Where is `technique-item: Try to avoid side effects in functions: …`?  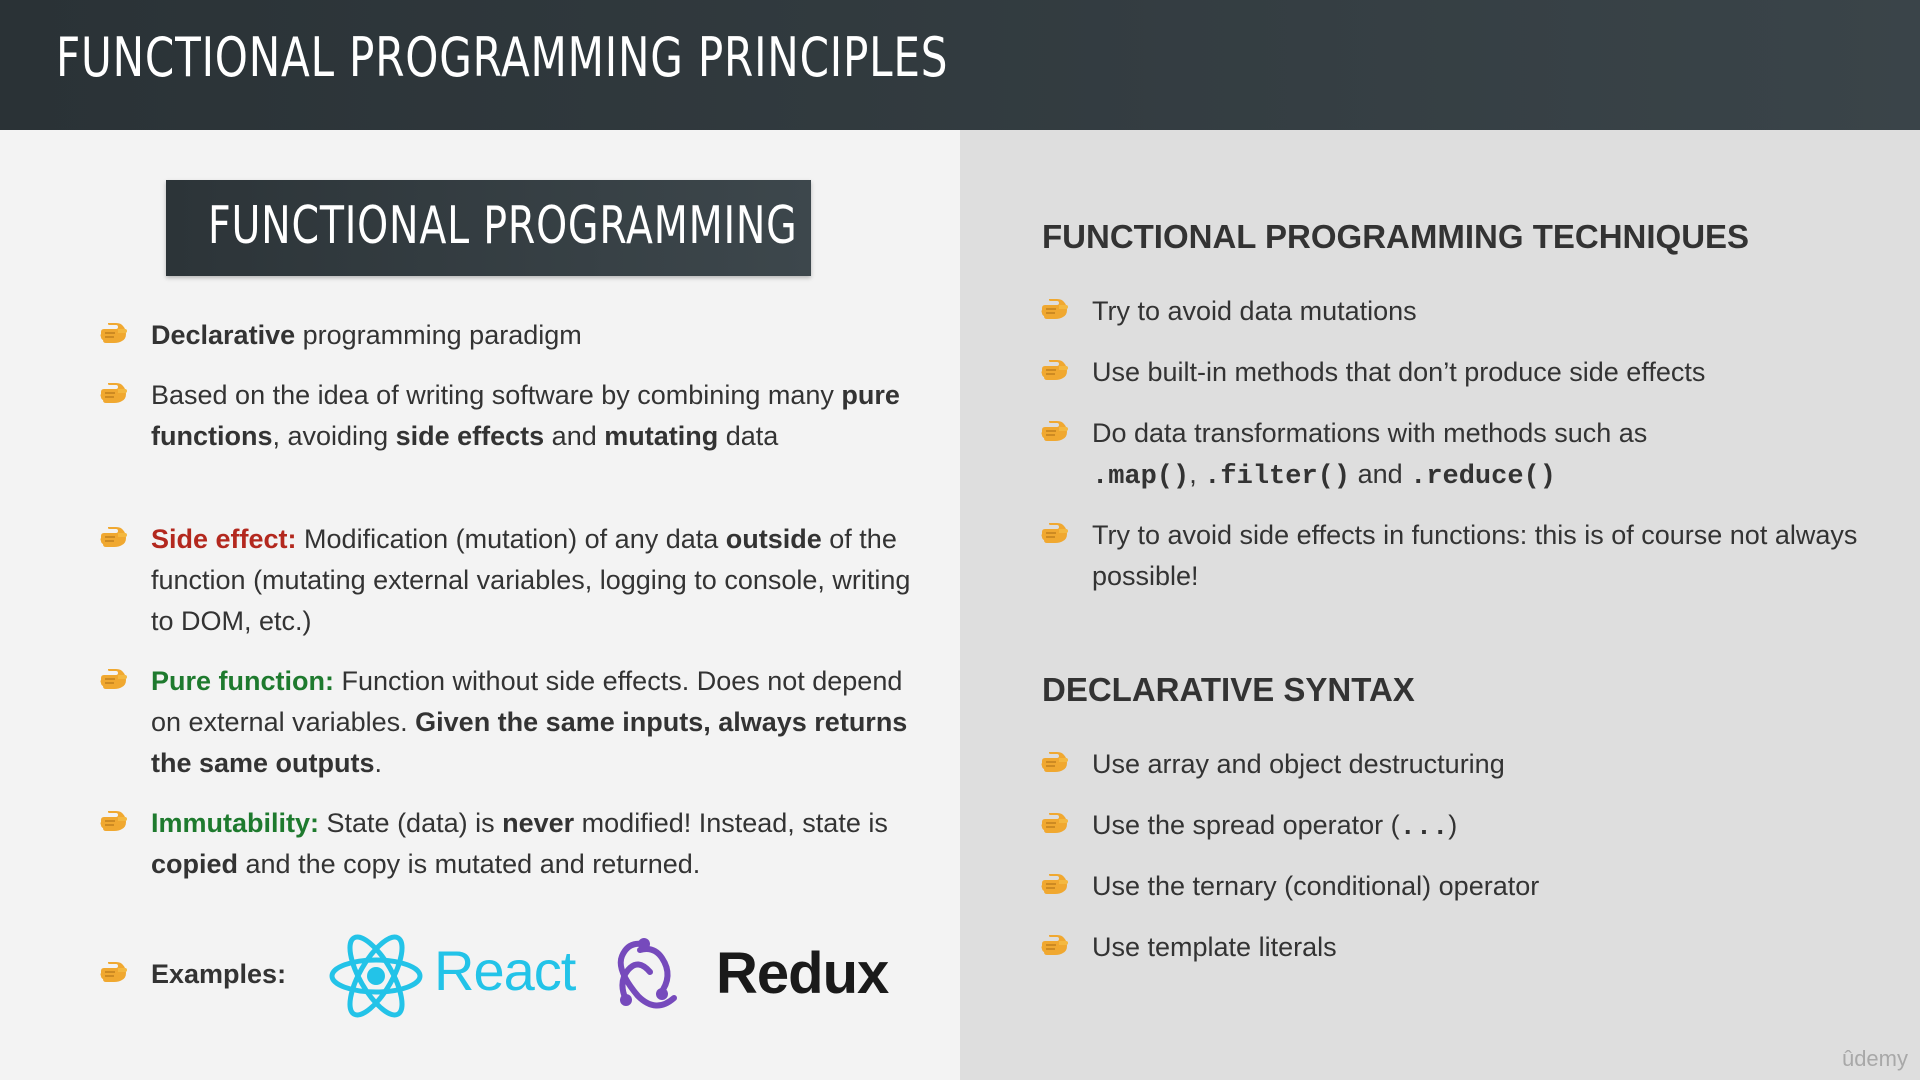 technique-item: Try to avoid side effects in functions: … is located at coordinates (1482, 556).